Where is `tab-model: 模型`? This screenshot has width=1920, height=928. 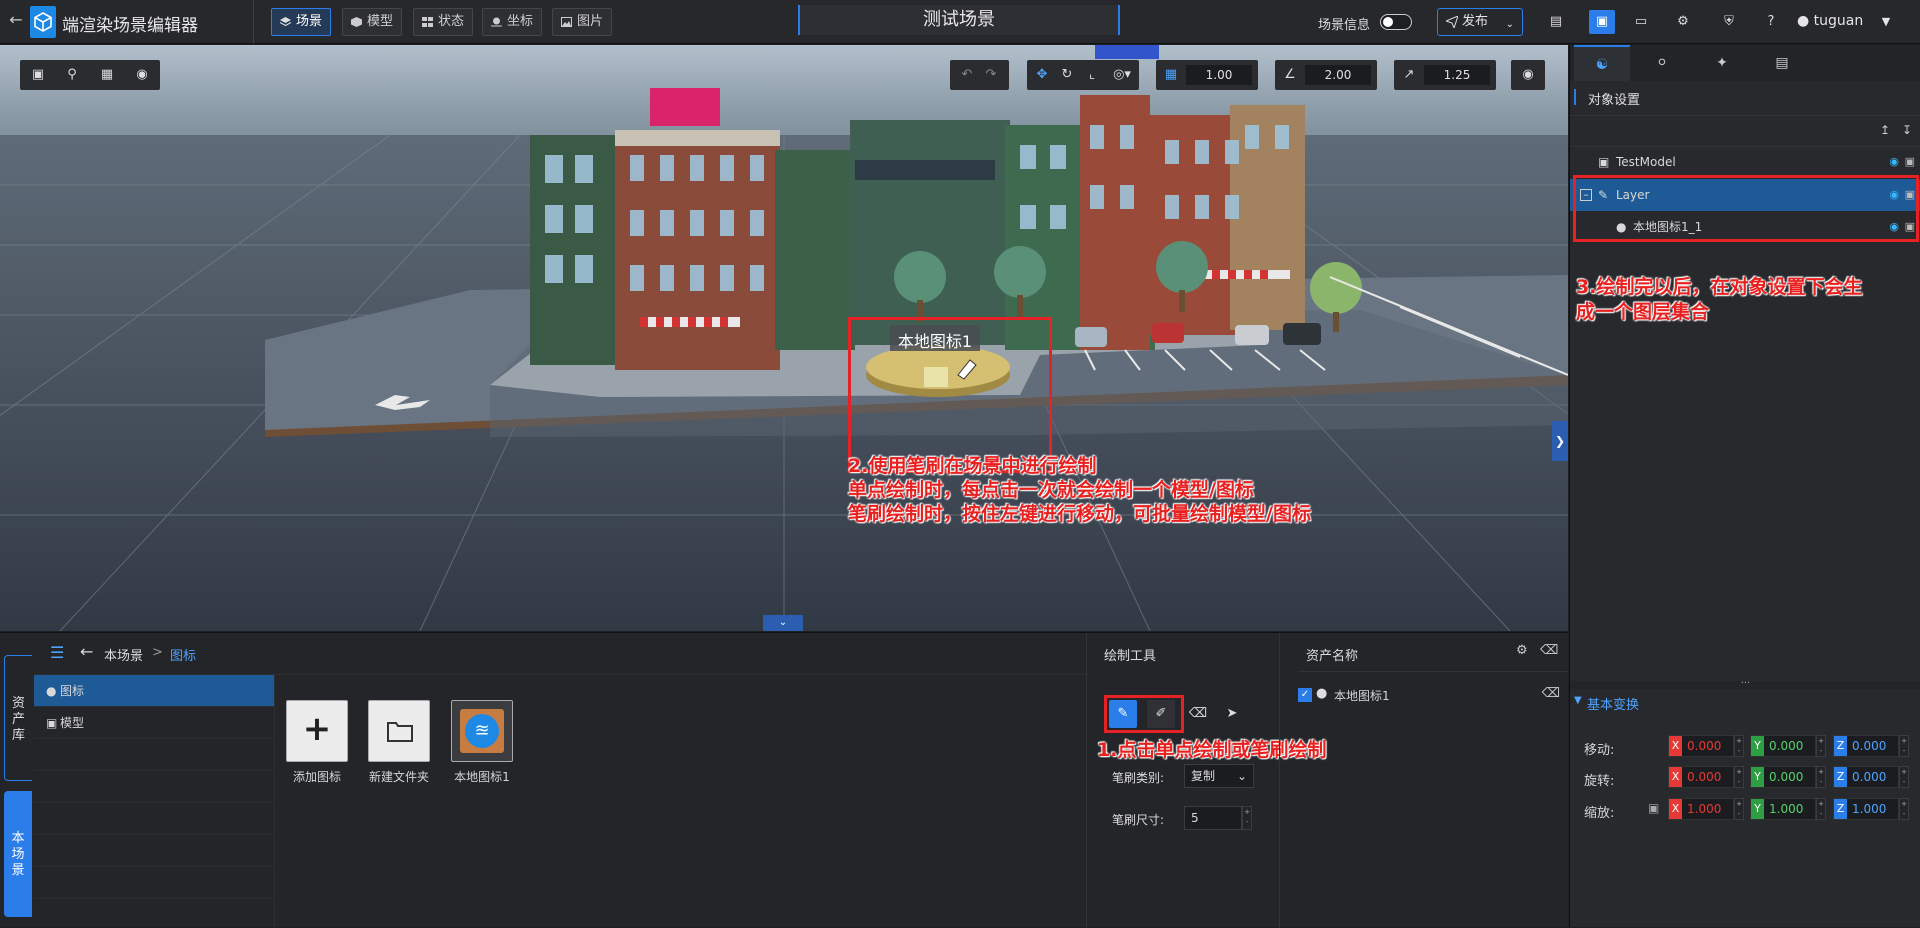
tab-model: 模型 is located at coordinates (372, 22).